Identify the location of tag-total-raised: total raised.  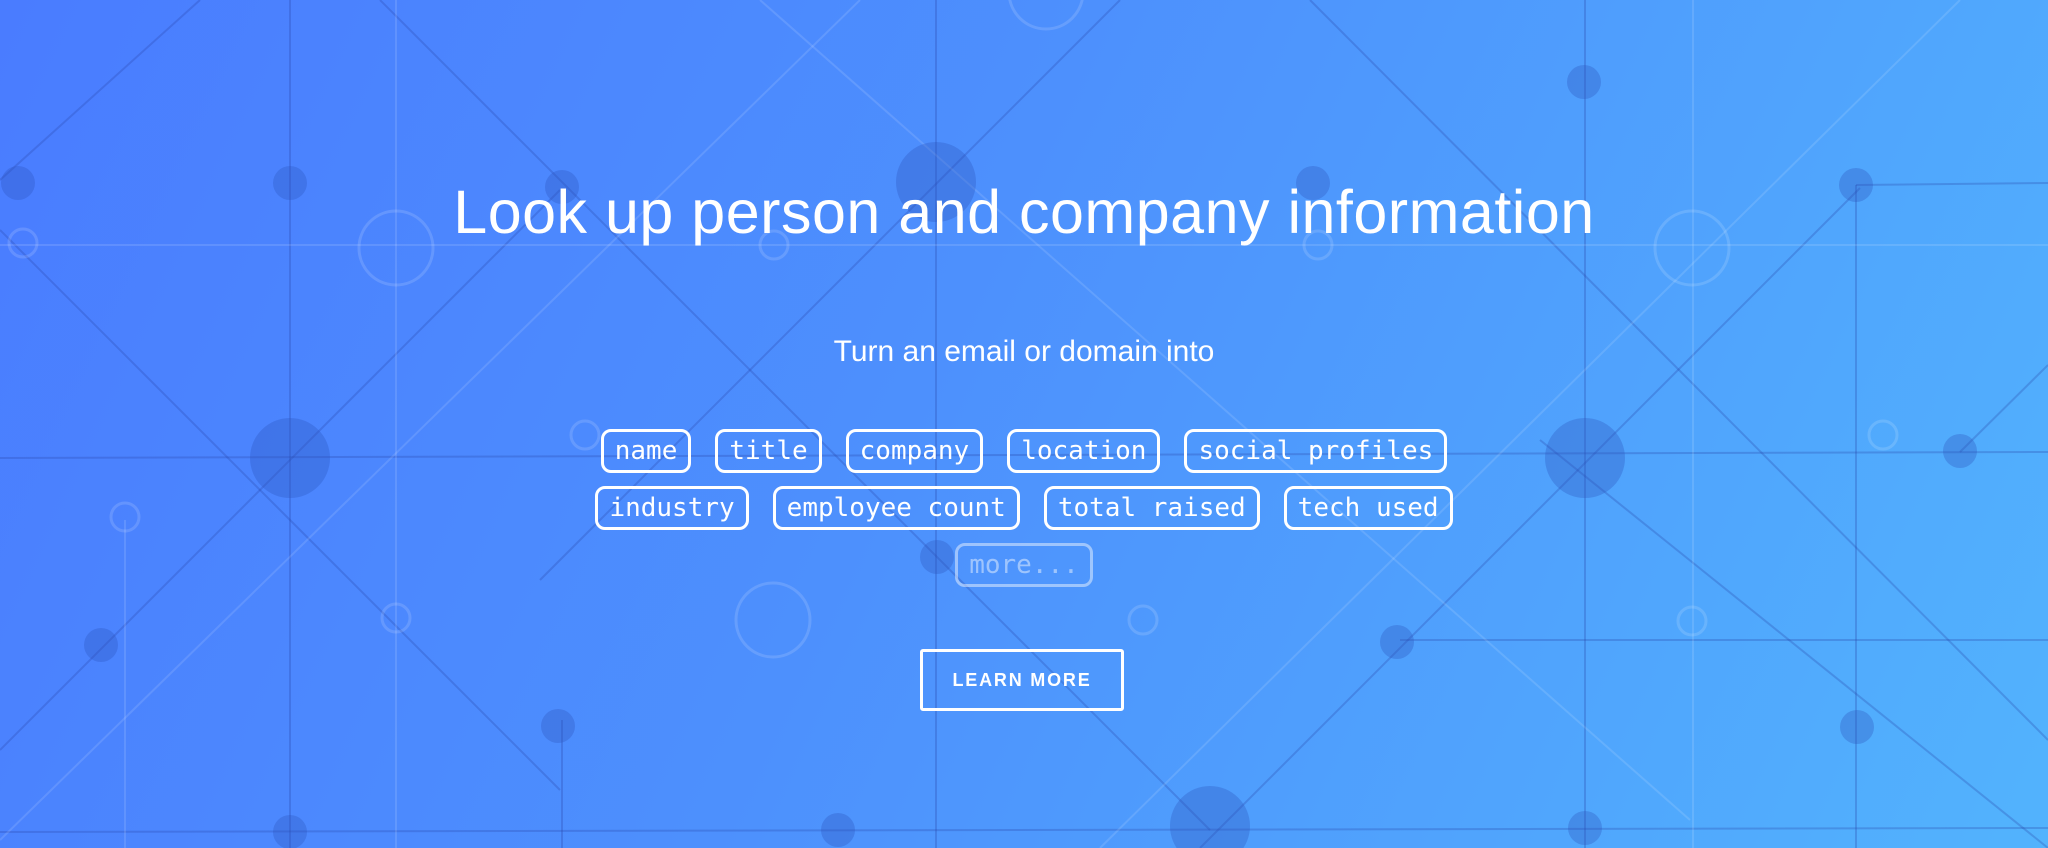
(1151, 508).